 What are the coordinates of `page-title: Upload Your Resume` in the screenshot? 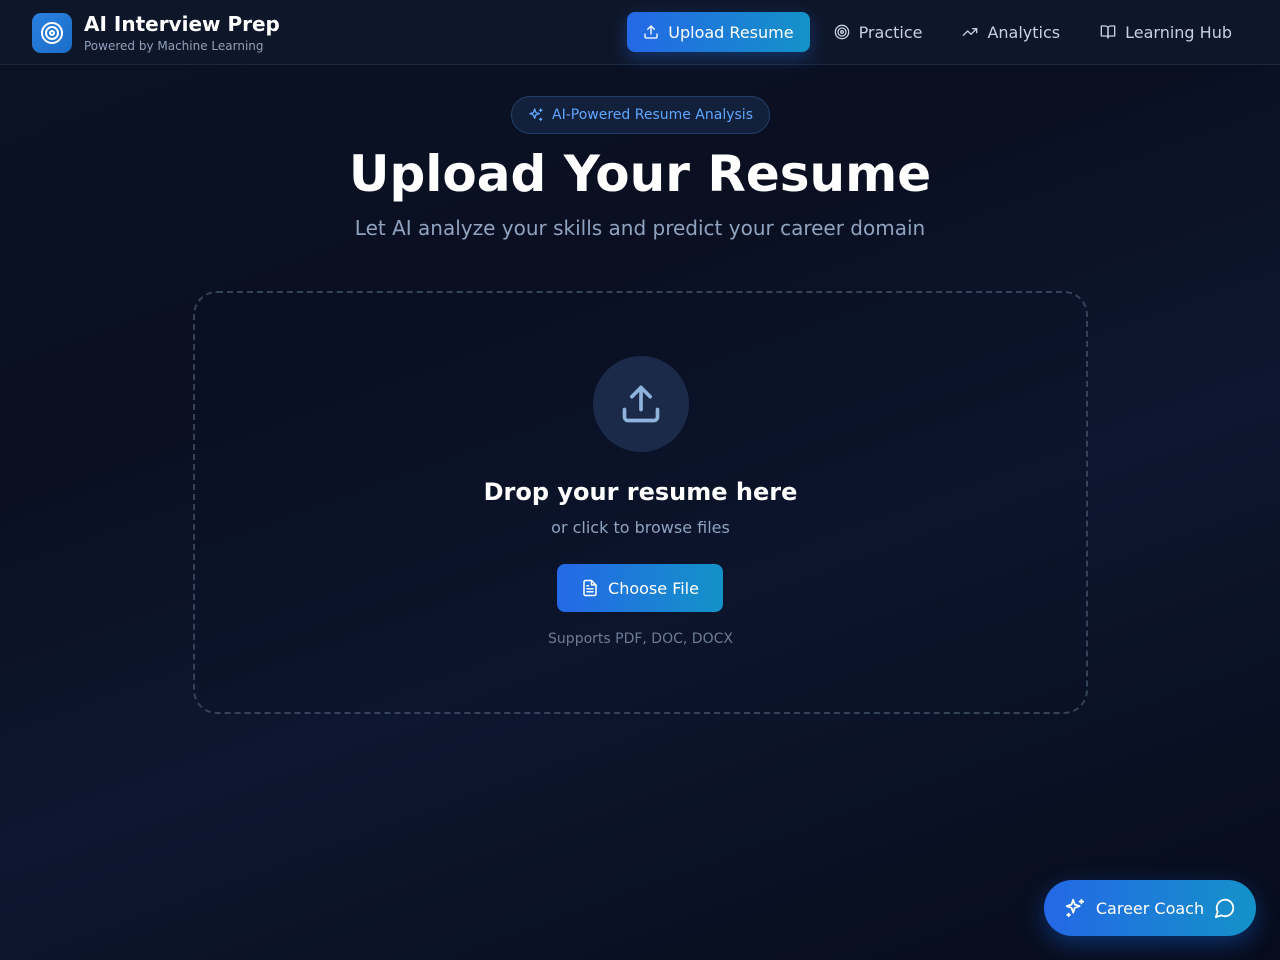 It's located at (640, 174).